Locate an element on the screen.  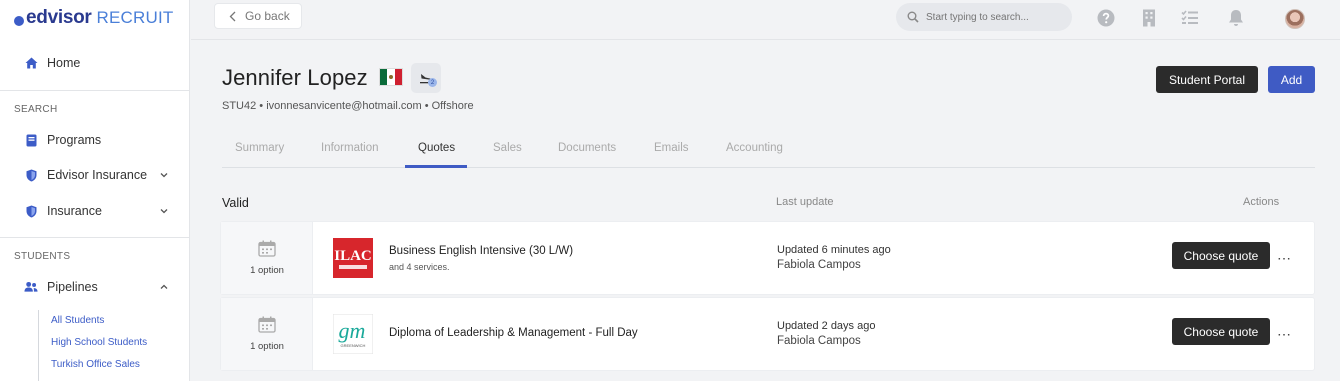
greenwich-school-logo: gm GREENWICH is located at coordinates (353, 334).